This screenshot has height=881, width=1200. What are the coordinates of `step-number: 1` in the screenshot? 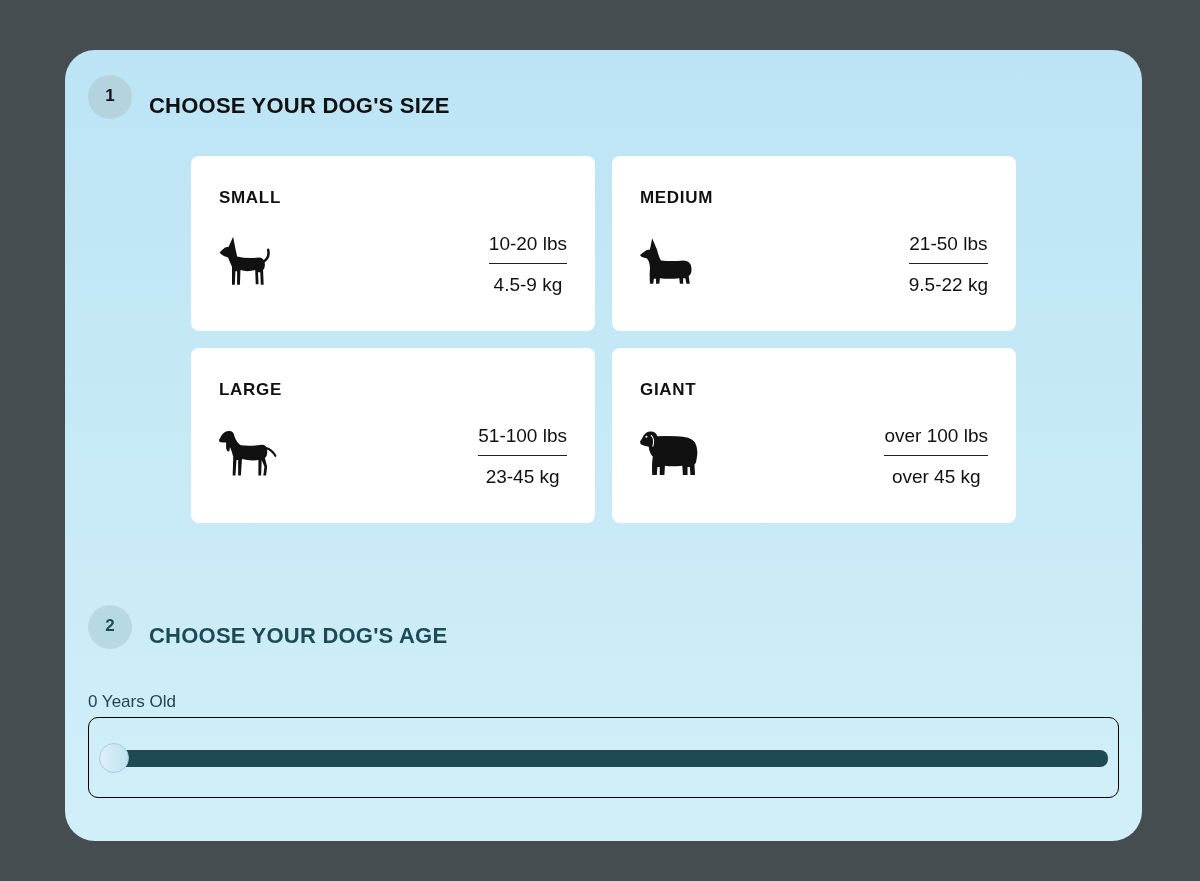 It's located at (110, 97).